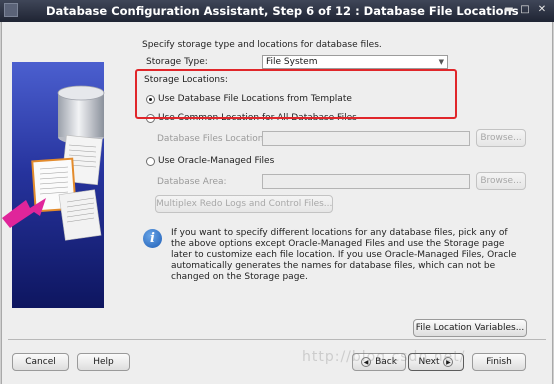 Image resolution: width=554 pixels, height=384 pixels. Describe the element at coordinates (509, 10) in the screenshot. I see `minimize-icon: ▬` at that location.